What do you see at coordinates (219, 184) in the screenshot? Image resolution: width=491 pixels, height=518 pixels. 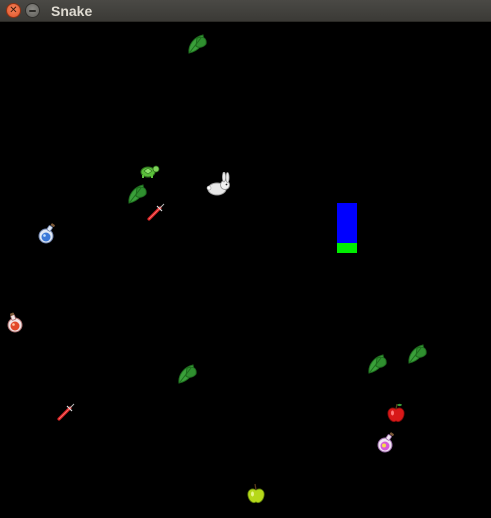 I see `rabbit-icon` at bounding box center [219, 184].